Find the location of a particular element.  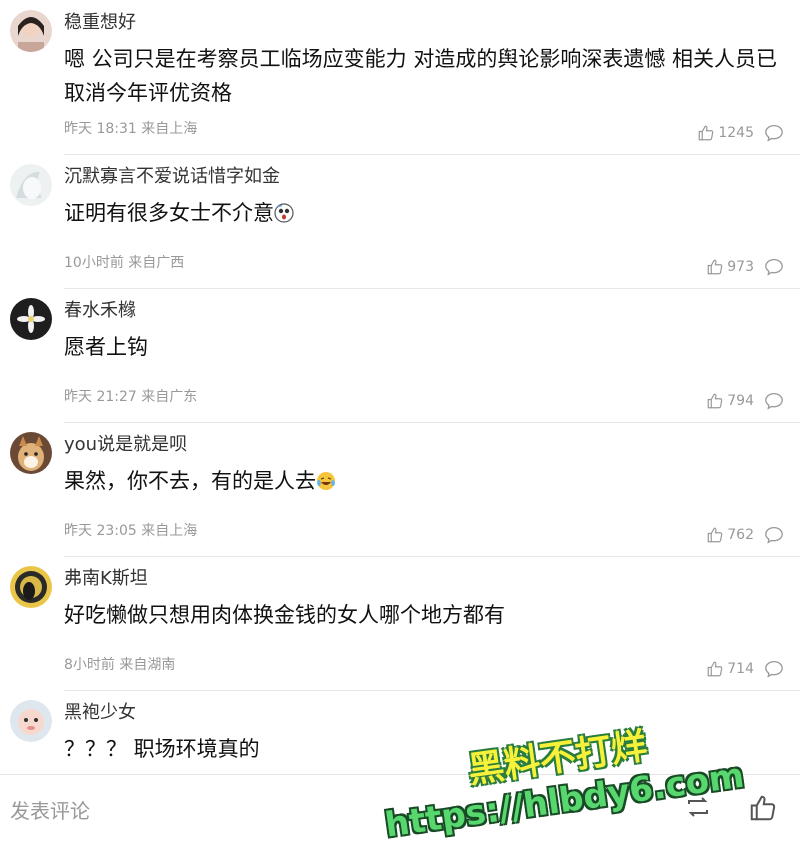

like-button: 973 is located at coordinates (730, 267).